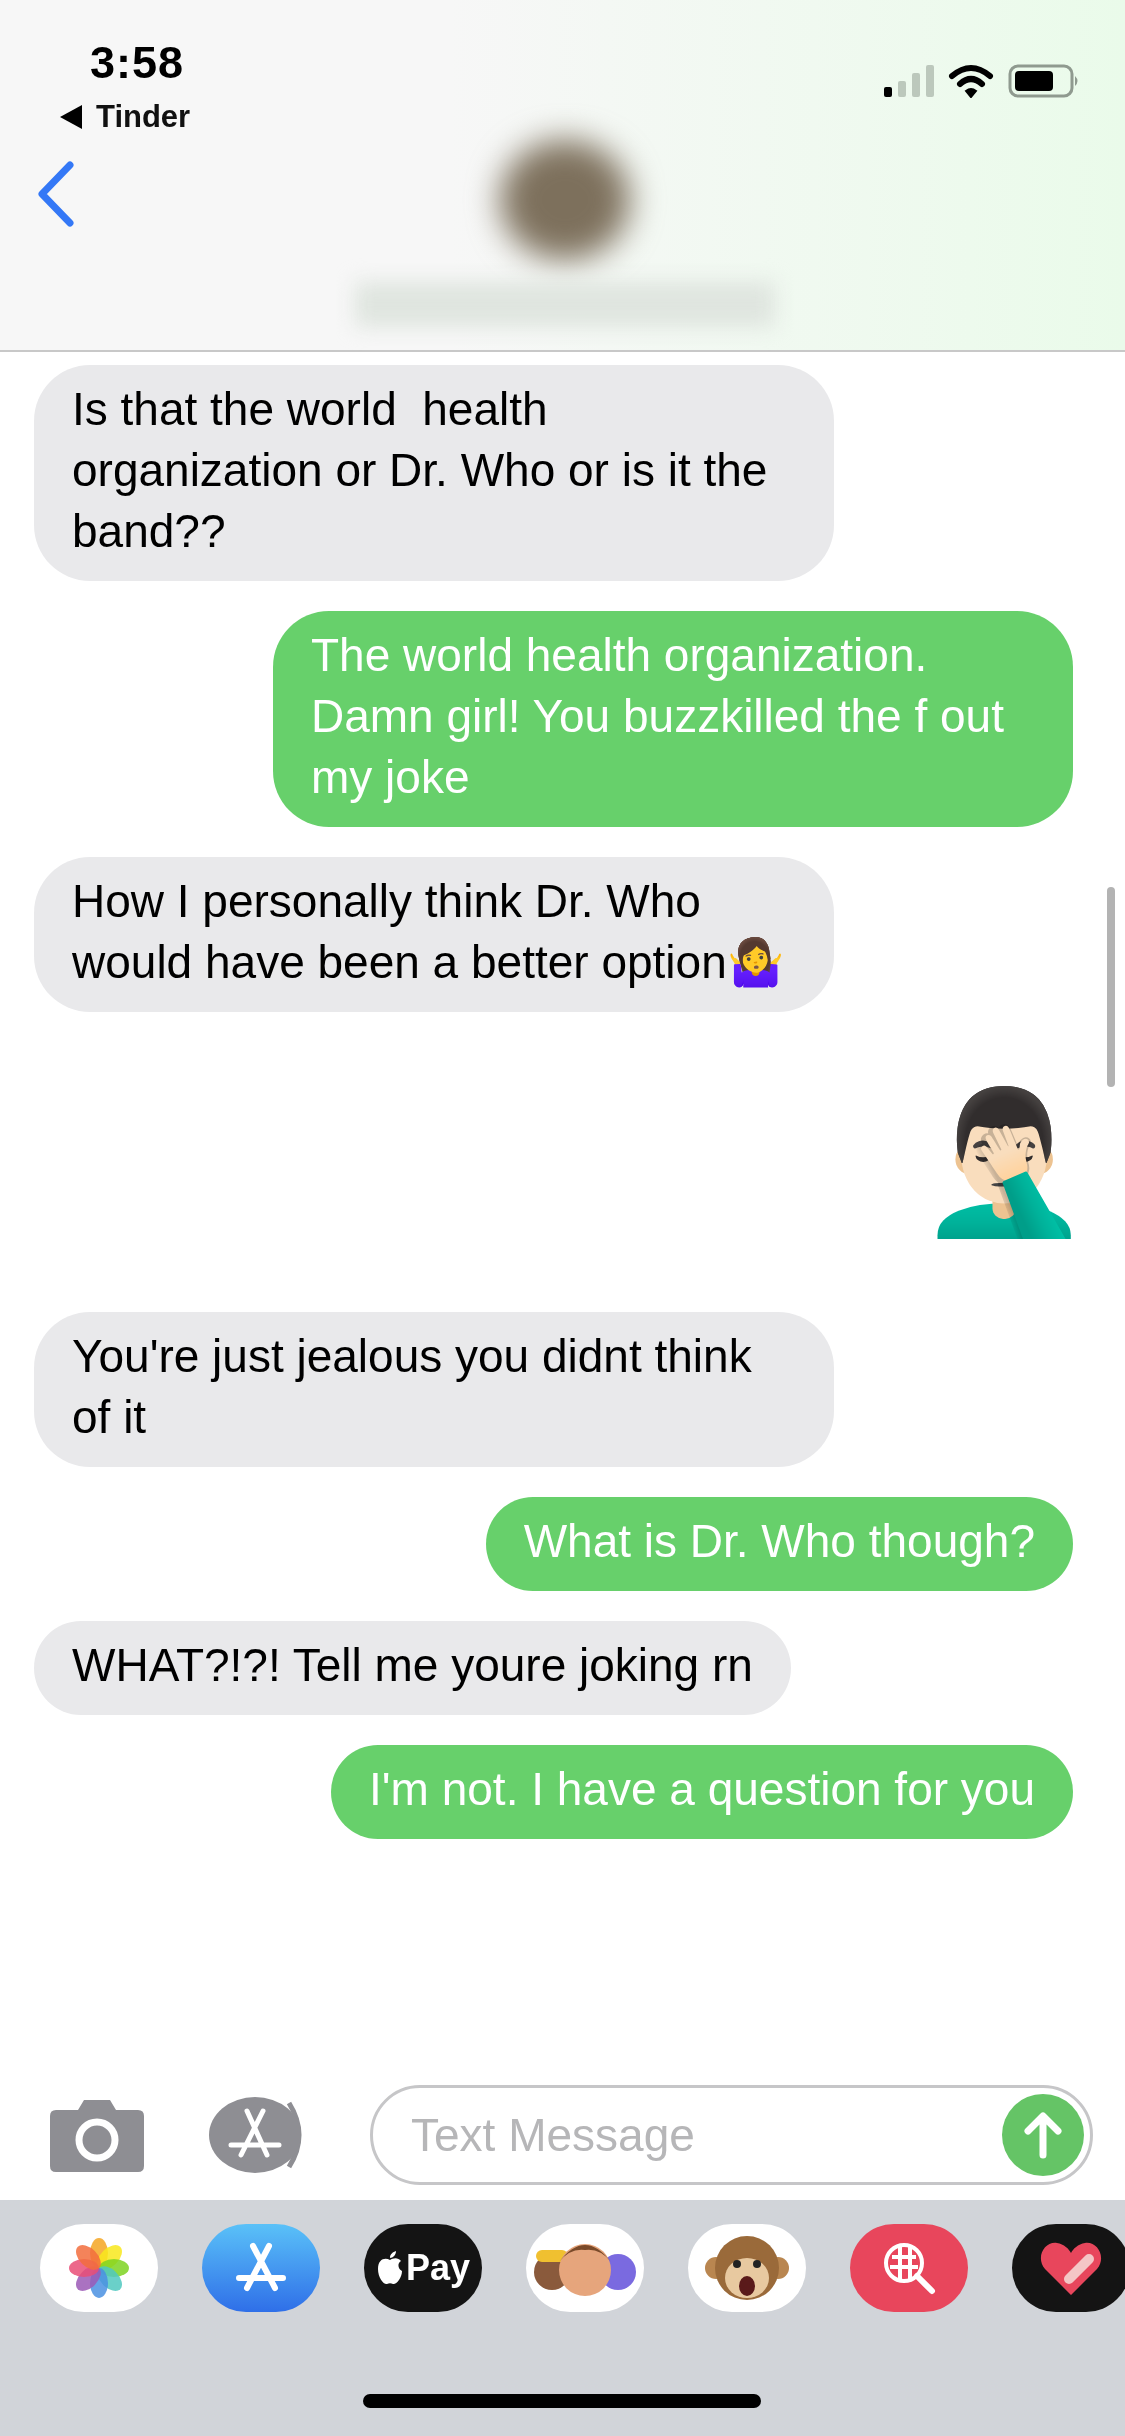 The width and height of the screenshot is (1125, 2436). What do you see at coordinates (434, 934) in the screenshot?
I see `received-message: How I personally think Dr. Who would have been a better option🤷‍♀` at bounding box center [434, 934].